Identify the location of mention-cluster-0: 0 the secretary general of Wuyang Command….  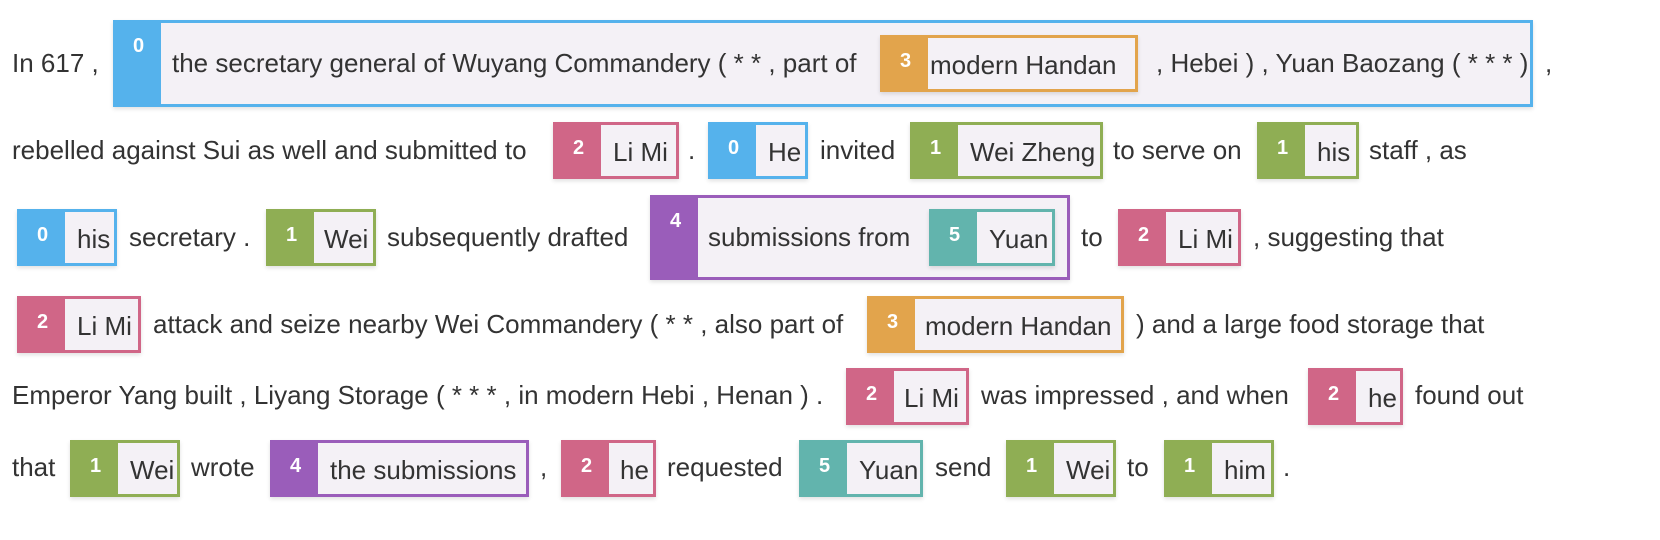
(823, 63).